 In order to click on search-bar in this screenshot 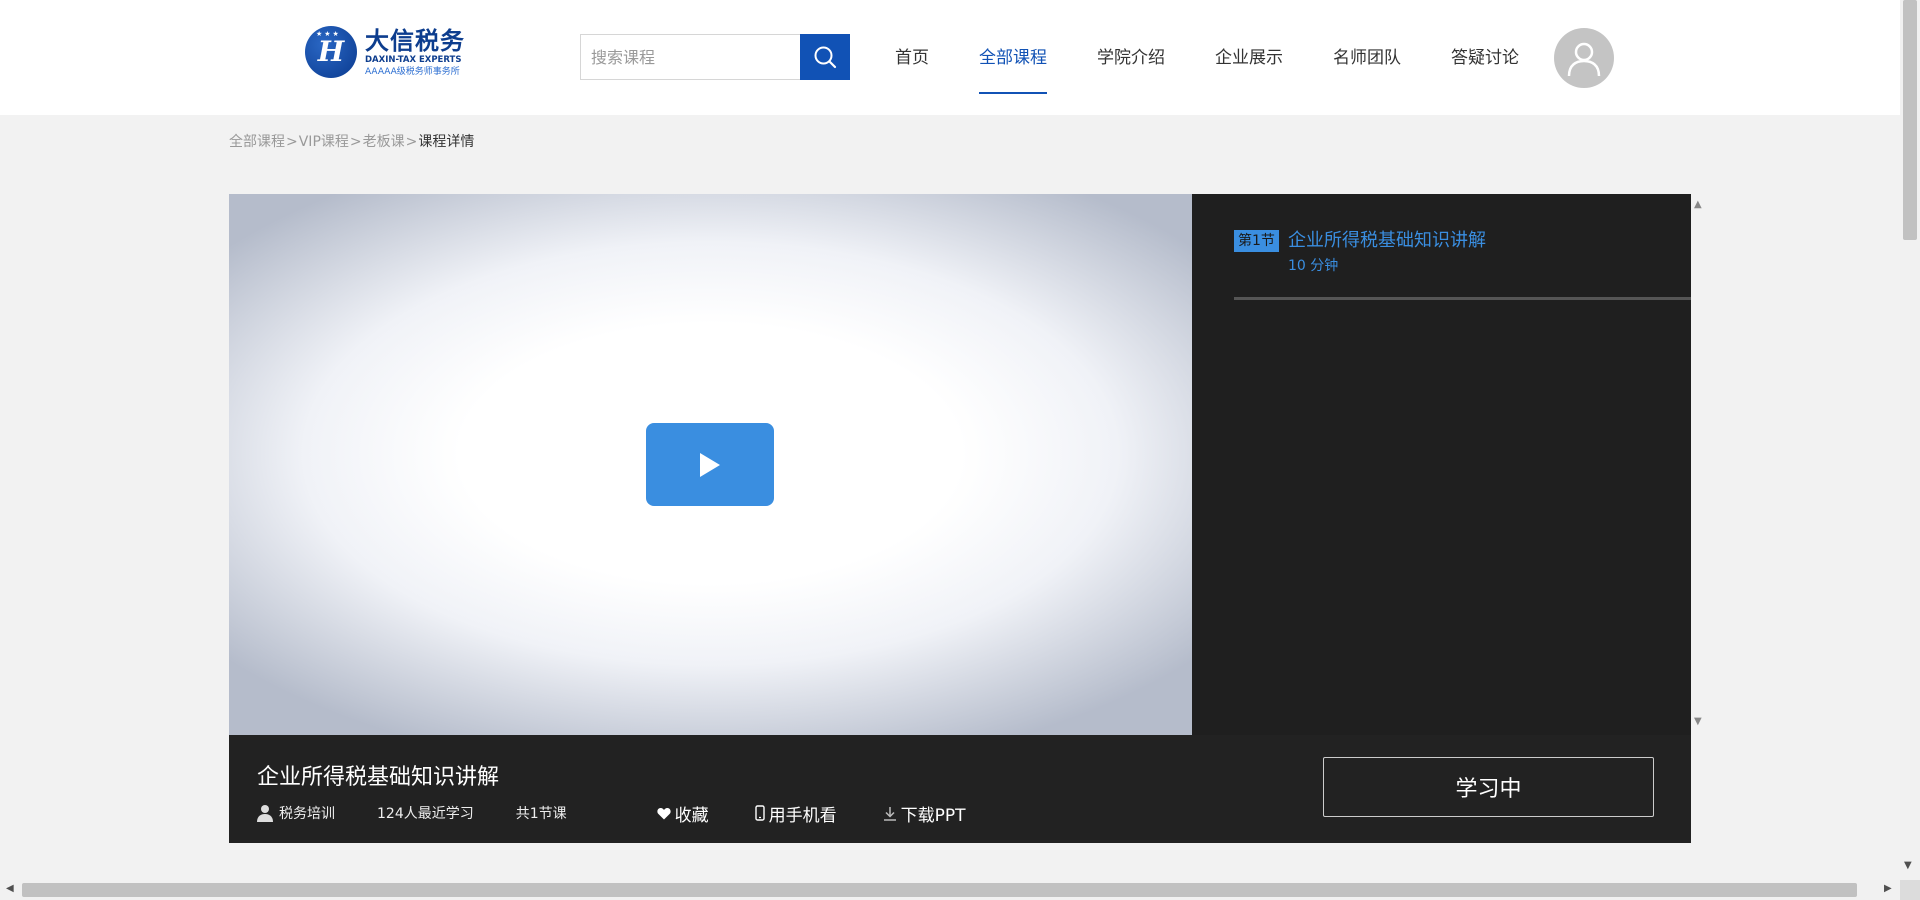, I will do `click(715, 57)`.